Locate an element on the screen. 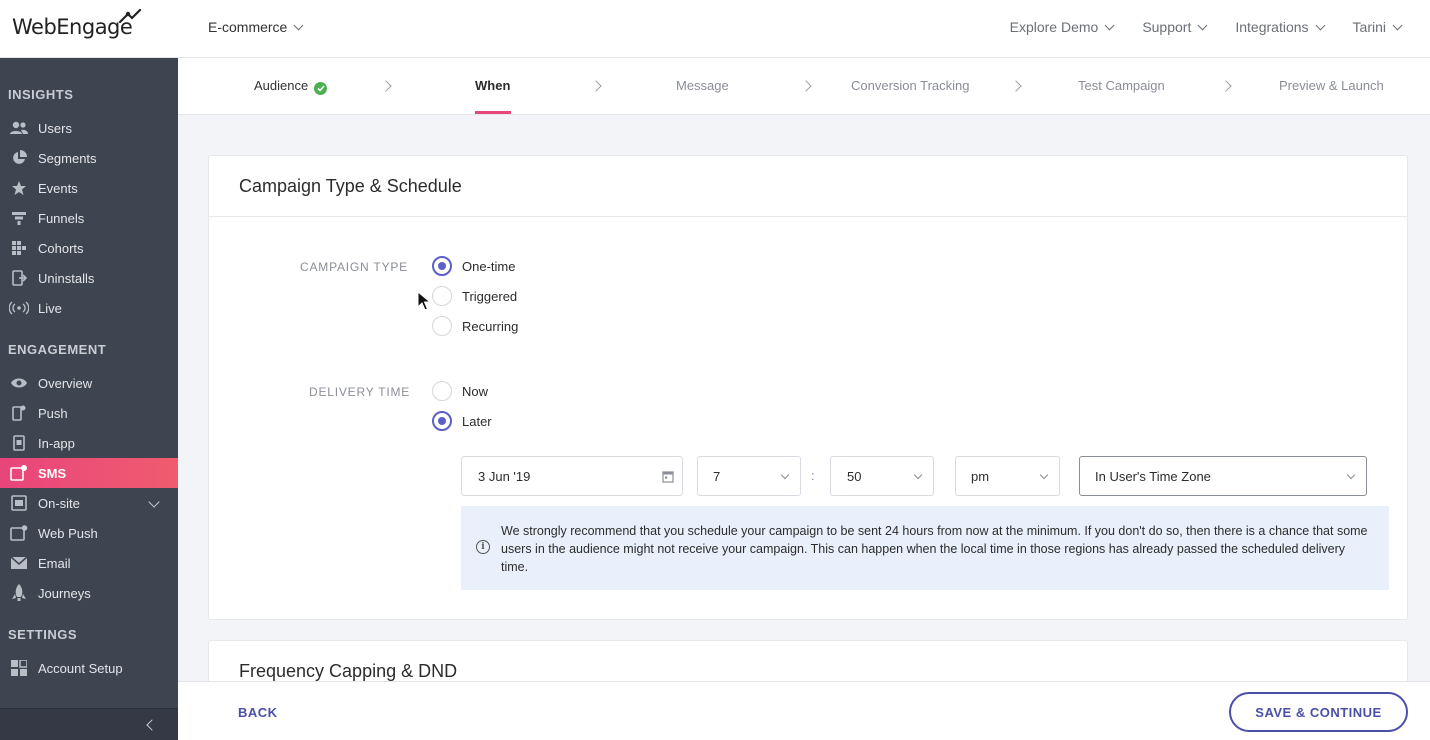  step-when: When is located at coordinates (492, 85).